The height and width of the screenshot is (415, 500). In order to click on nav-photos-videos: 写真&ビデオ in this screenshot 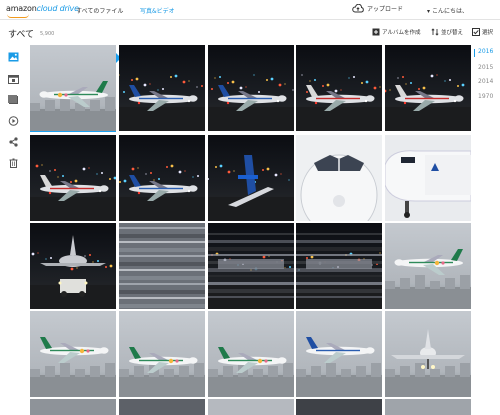, I will do `click(157, 10)`.